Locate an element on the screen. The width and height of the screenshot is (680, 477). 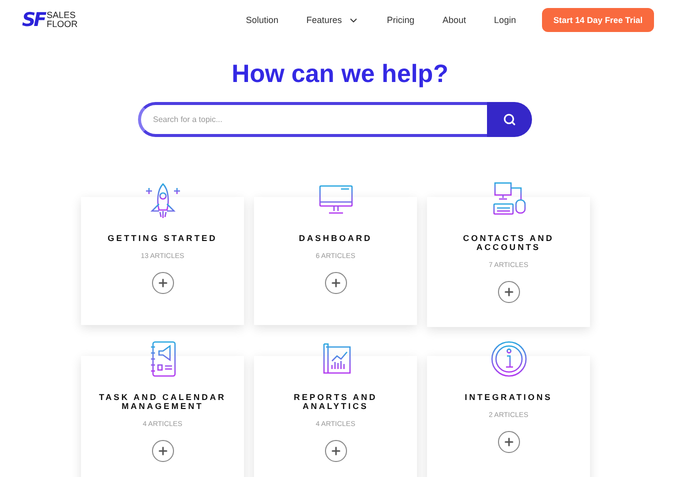
category-title: GETTING STARTED is located at coordinates (163, 238).